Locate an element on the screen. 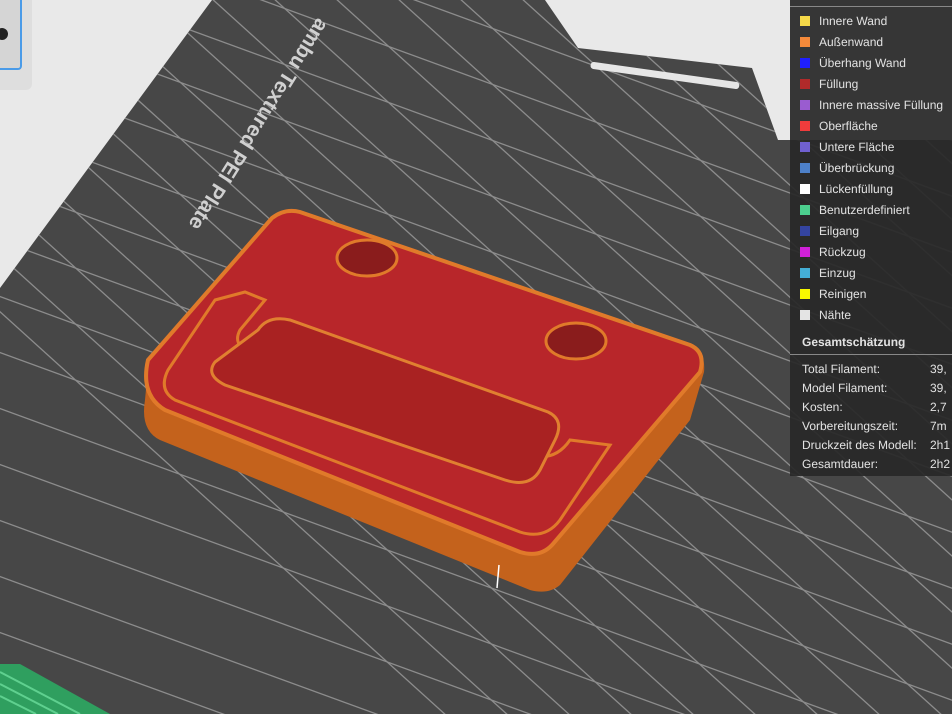 Image resolution: width=952 pixels, height=714 pixels. summary-label: Gesamtdauer: is located at coordinates (841, 463).